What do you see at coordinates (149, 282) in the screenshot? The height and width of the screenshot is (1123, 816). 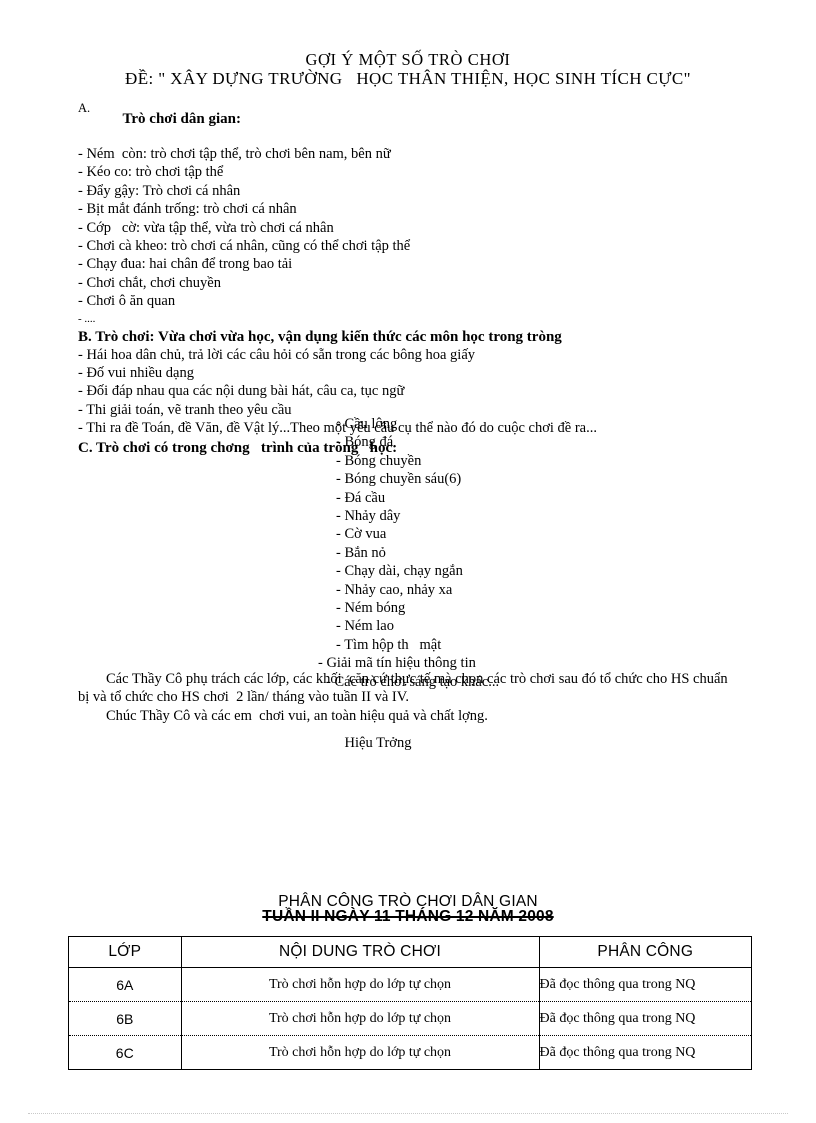 I see `list-item: - Chơi chắt, chơi chuyền` at bounding box center [149, 282].